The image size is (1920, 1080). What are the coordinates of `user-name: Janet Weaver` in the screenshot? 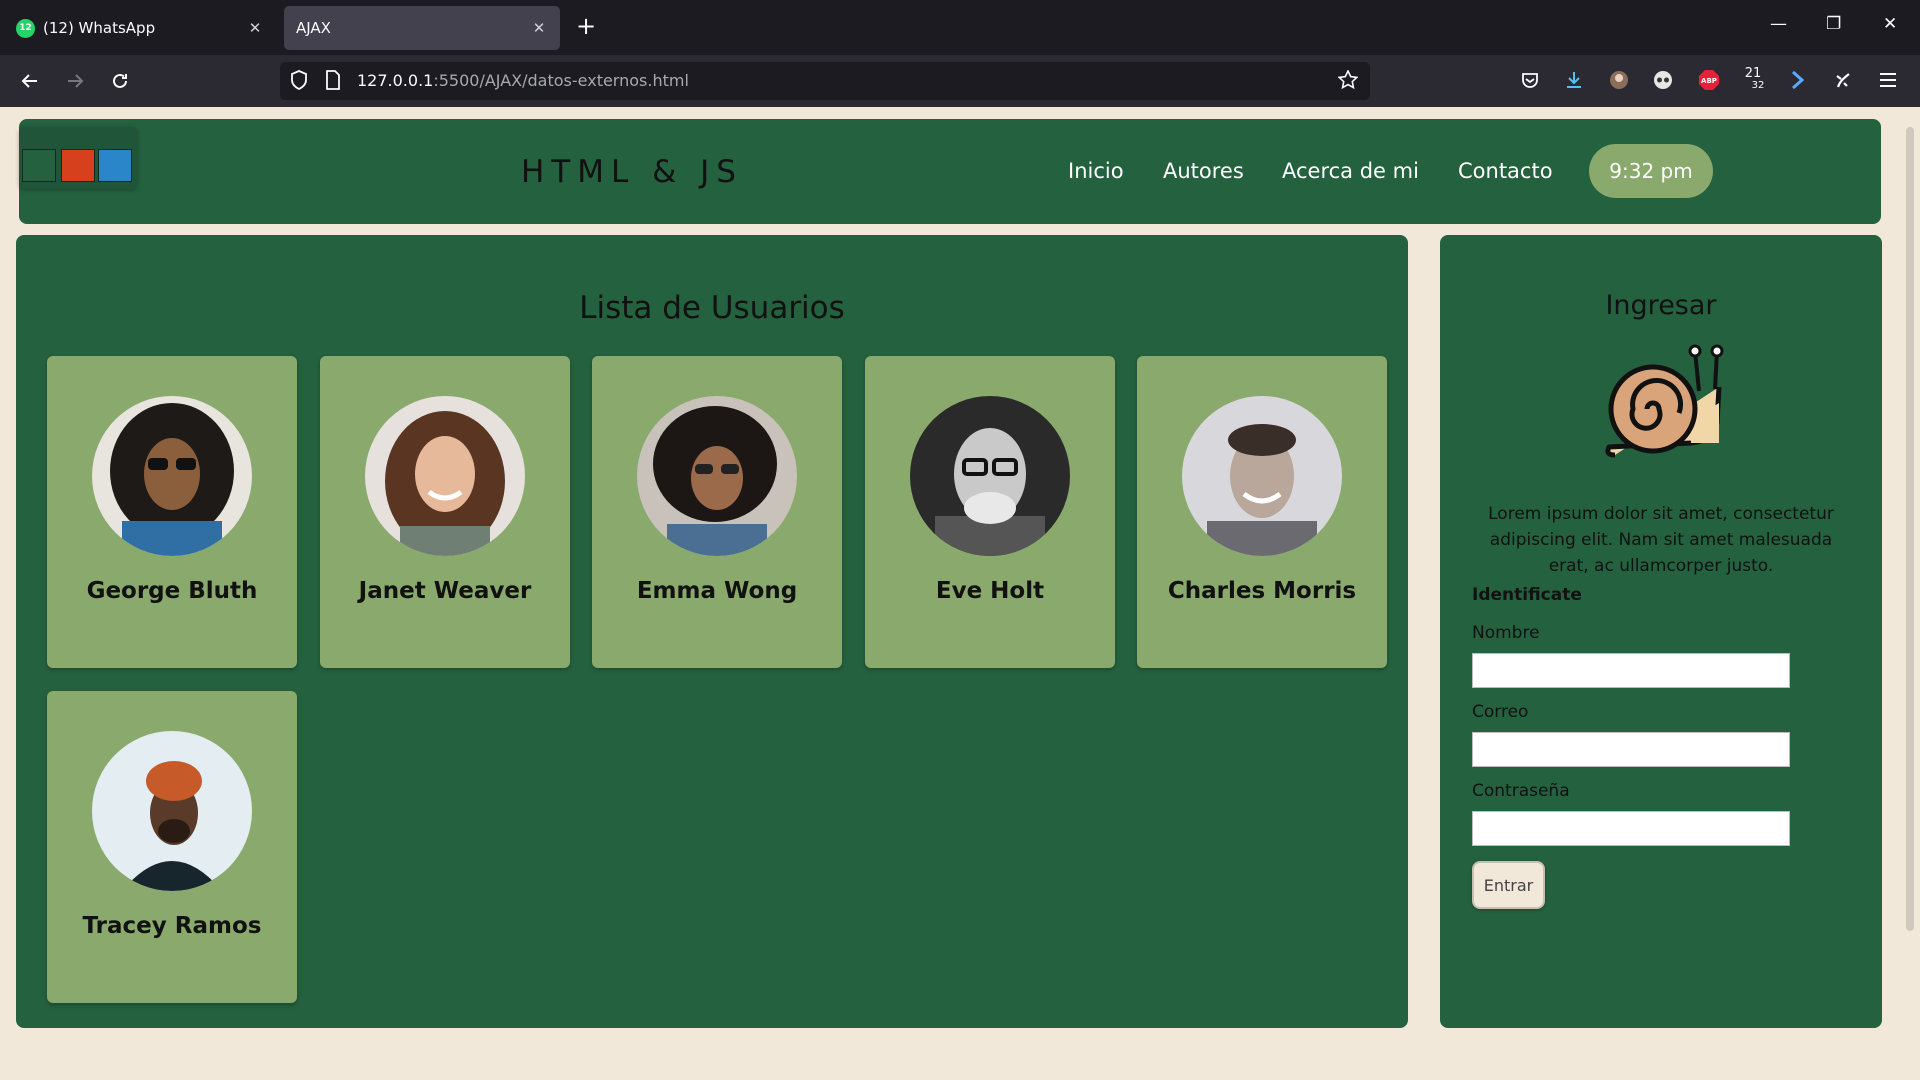 It's located at (445, 591).